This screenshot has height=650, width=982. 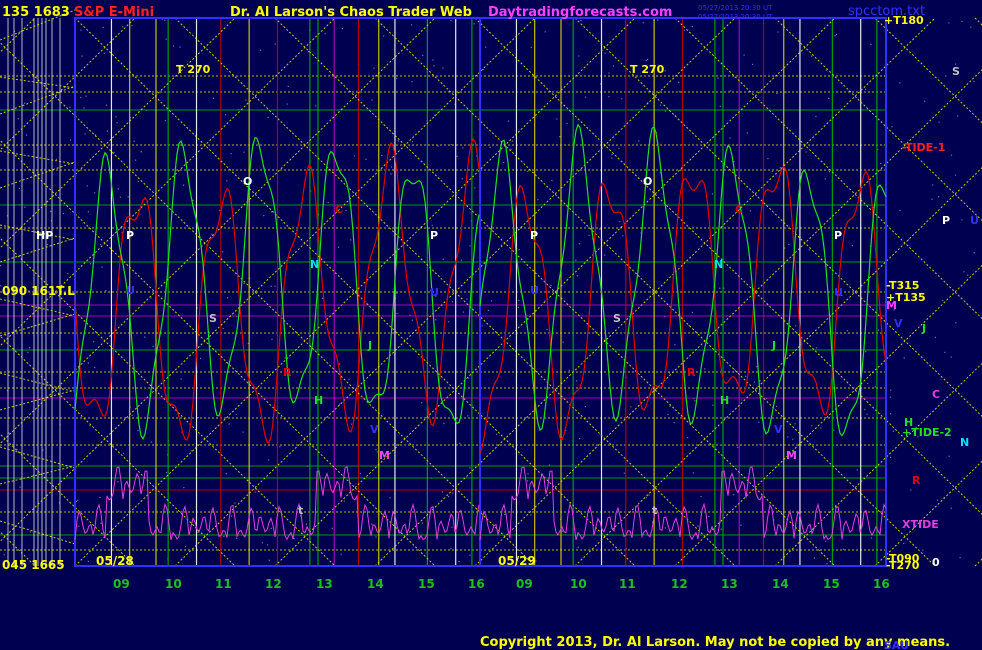 I want to click on right-label: N, so click(x=965, y=442).